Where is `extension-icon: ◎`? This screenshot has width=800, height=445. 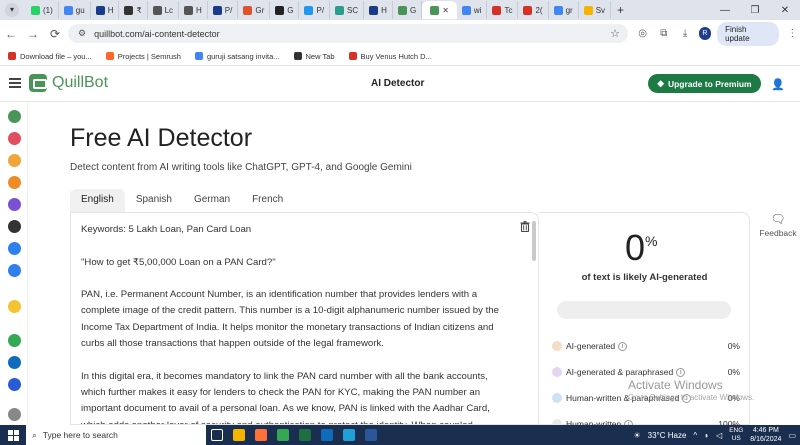
extension-icon: ◎ is located at coordinates (642, 33).